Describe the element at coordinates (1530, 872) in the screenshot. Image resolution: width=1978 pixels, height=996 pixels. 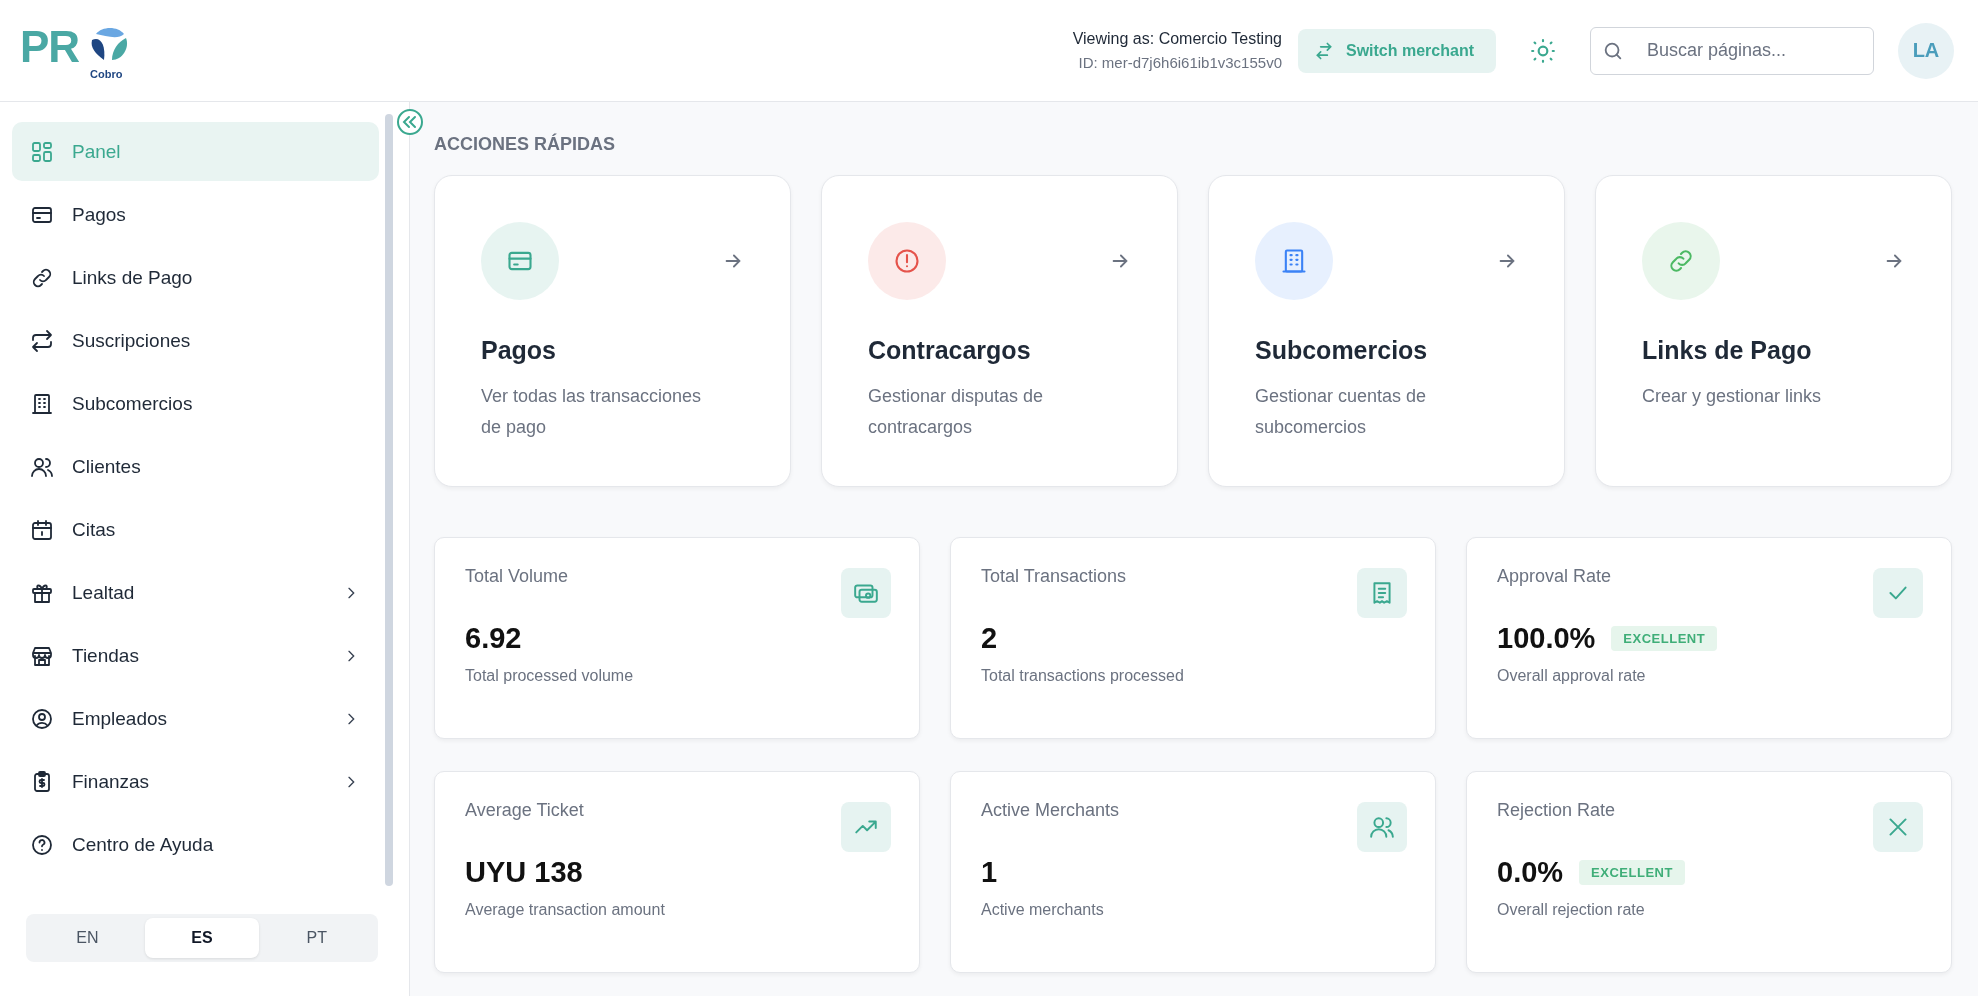
I see `stat-value: 0.0%` at that location.